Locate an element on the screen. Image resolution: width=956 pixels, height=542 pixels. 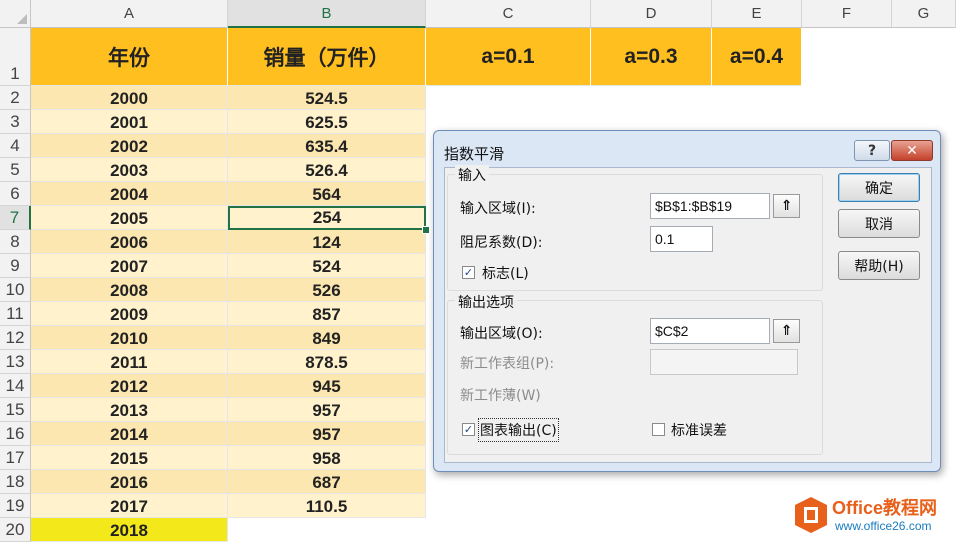
output-range-field: $C$2 is located at coordinates (710, 331).